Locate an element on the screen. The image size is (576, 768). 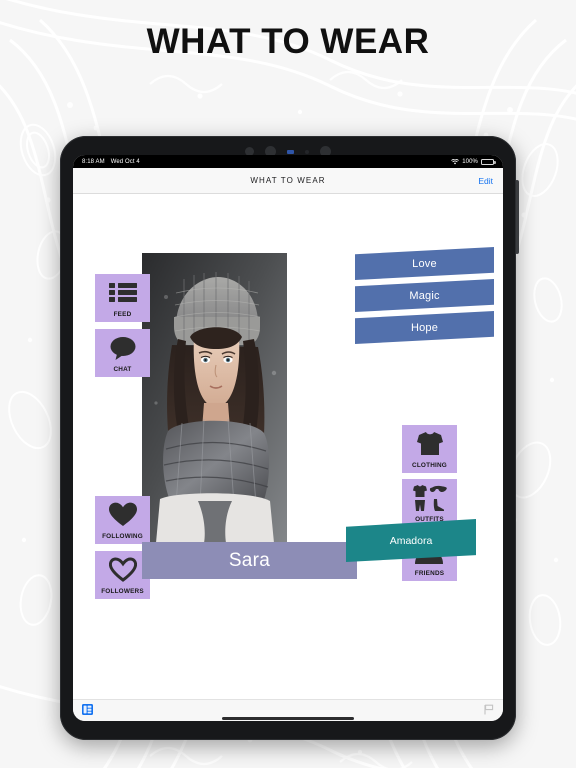
bottom-toolbar is located at coordinates (288, 710).